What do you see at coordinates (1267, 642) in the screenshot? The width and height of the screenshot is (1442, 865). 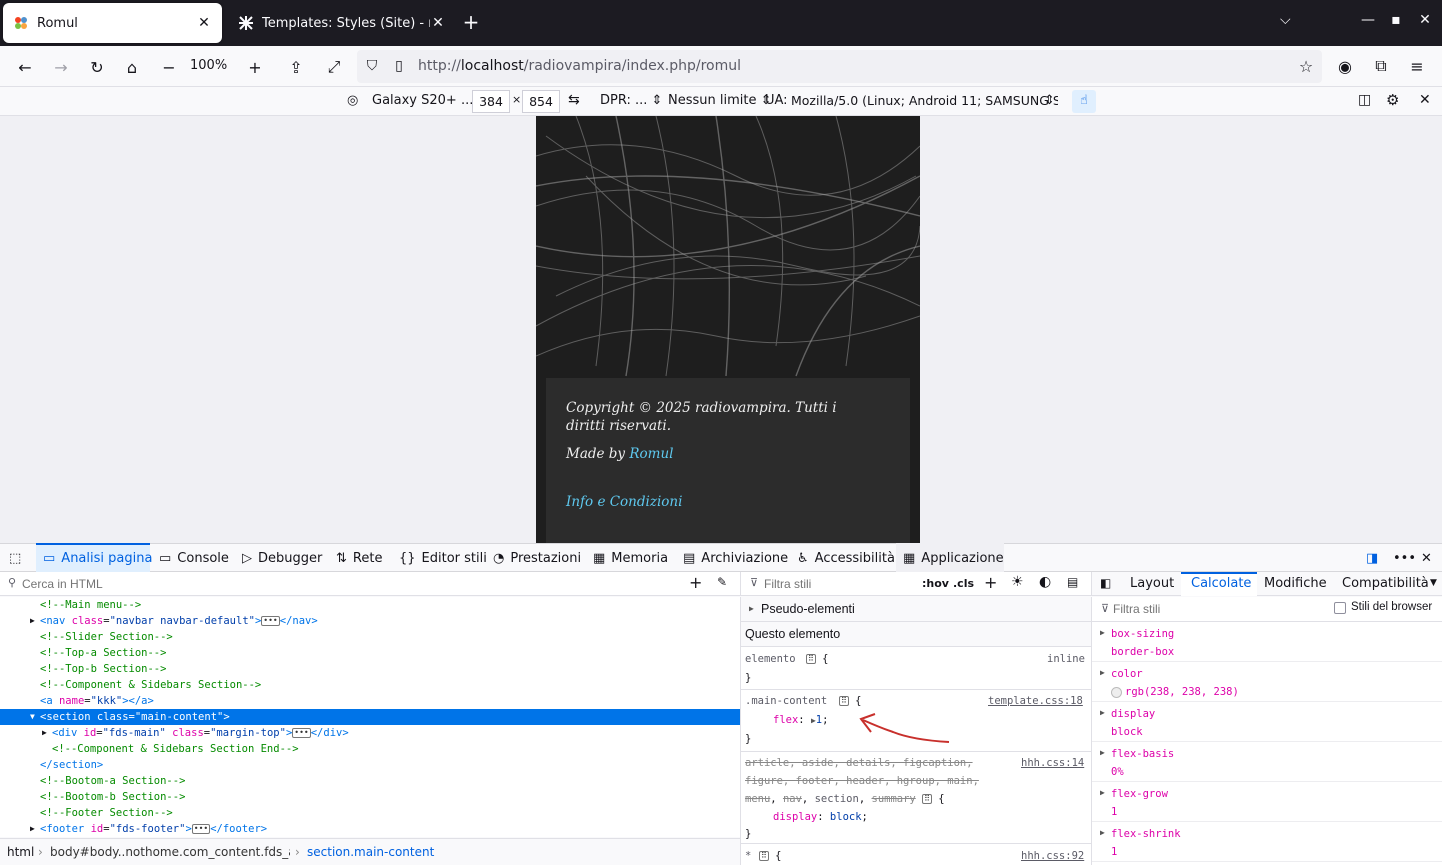 I see `computed-property: ▶ box-sizing border-box` at bounding box center [1267, 642].